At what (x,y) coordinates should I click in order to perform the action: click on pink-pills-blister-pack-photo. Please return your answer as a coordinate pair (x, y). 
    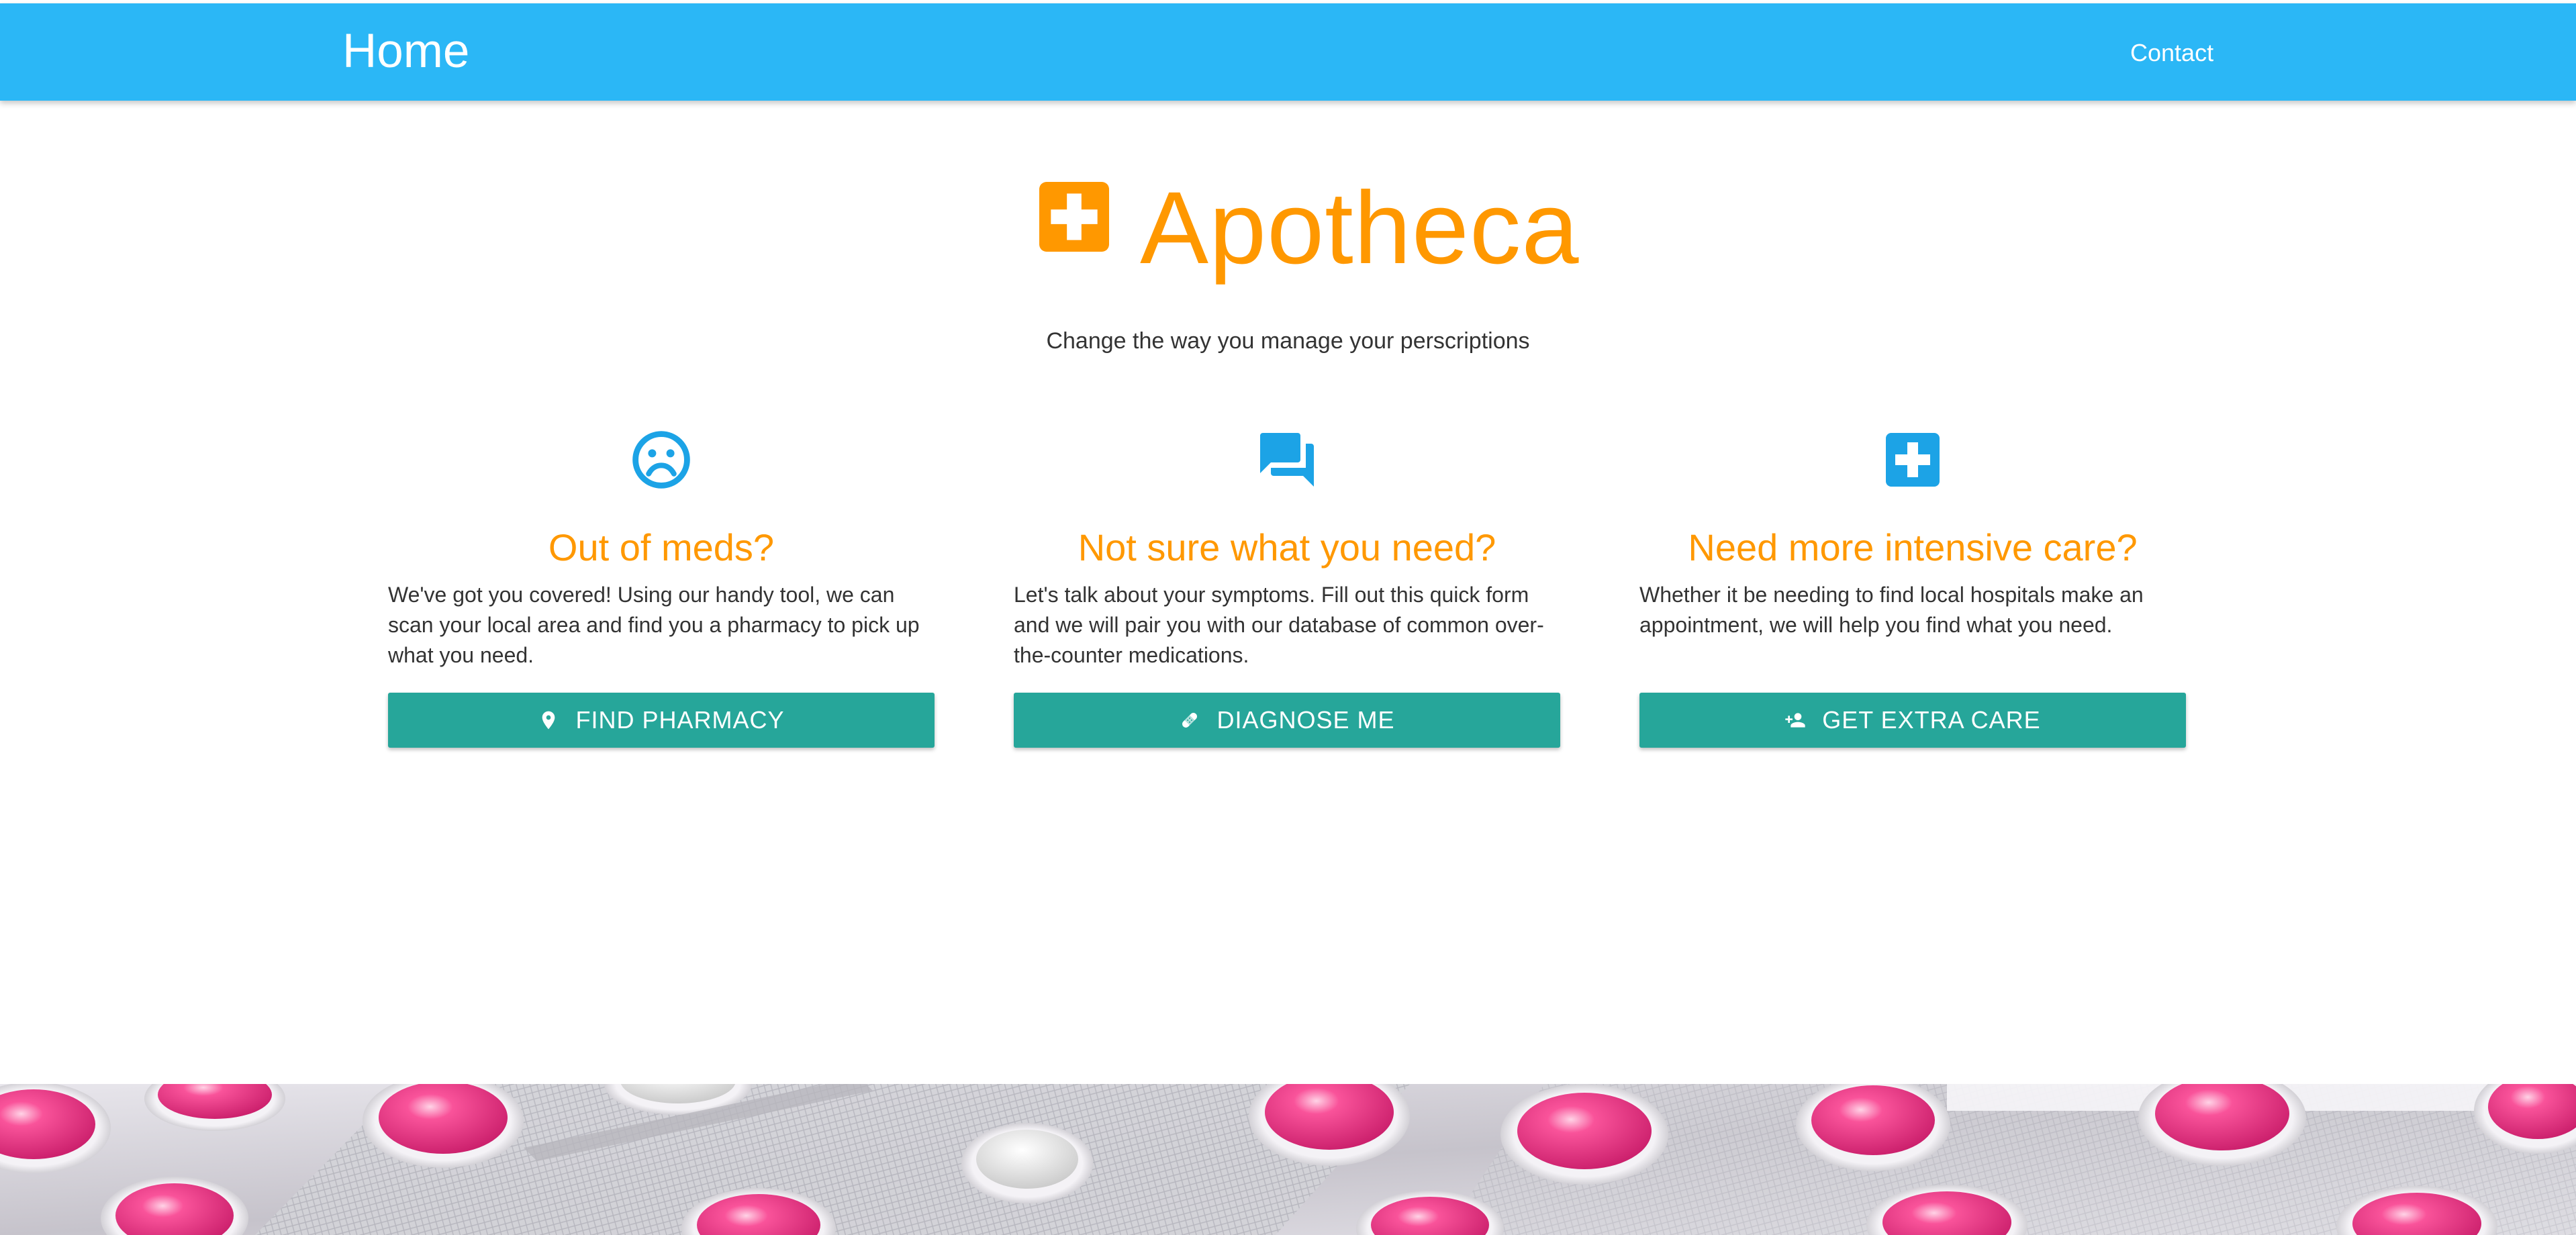
    Looking at the image, I should click on (1288, 1159).